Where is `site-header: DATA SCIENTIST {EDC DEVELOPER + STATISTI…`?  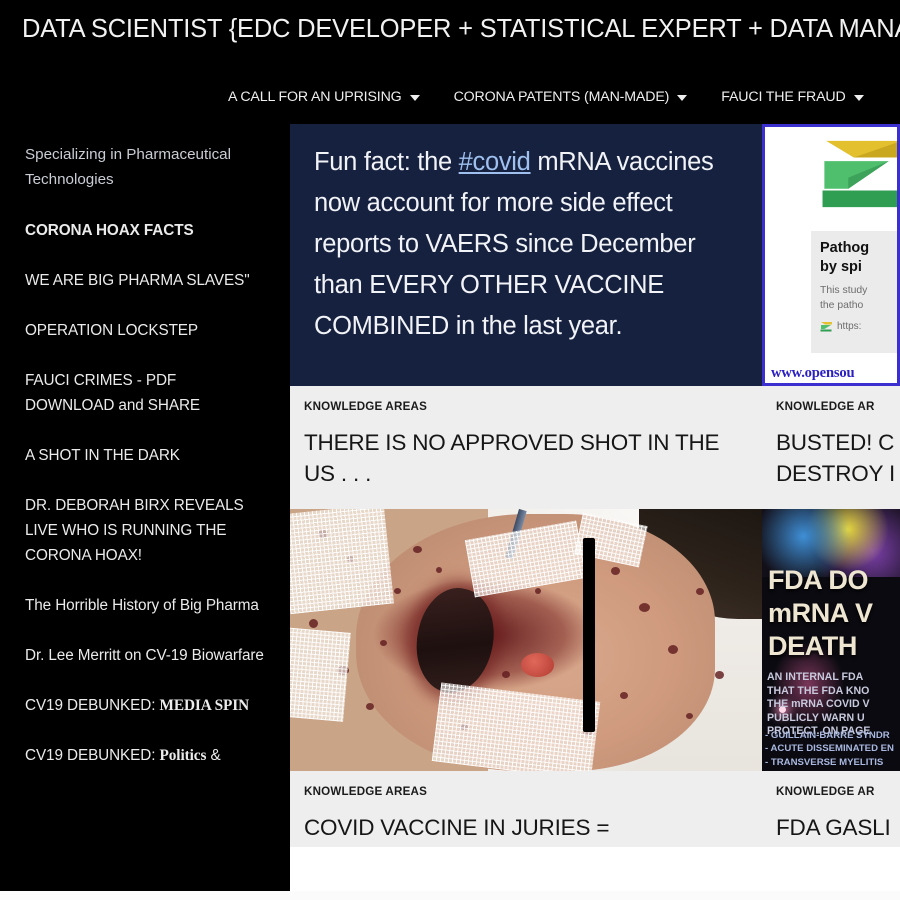 site-header: DATA SCIENTIST {EDC DEVELOPER + STATISTI… is located at coordinates (450, 62).